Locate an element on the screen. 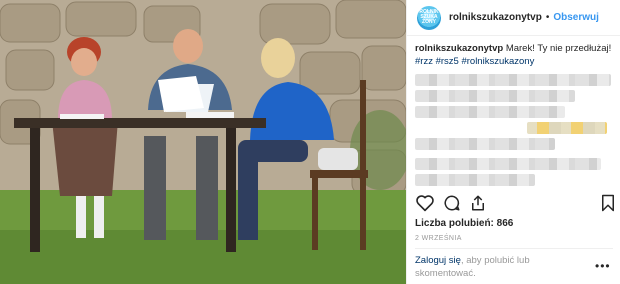  avatar-logo-text: ROLNIK SZUKA ŻONY is located at coordinates (429, 17).